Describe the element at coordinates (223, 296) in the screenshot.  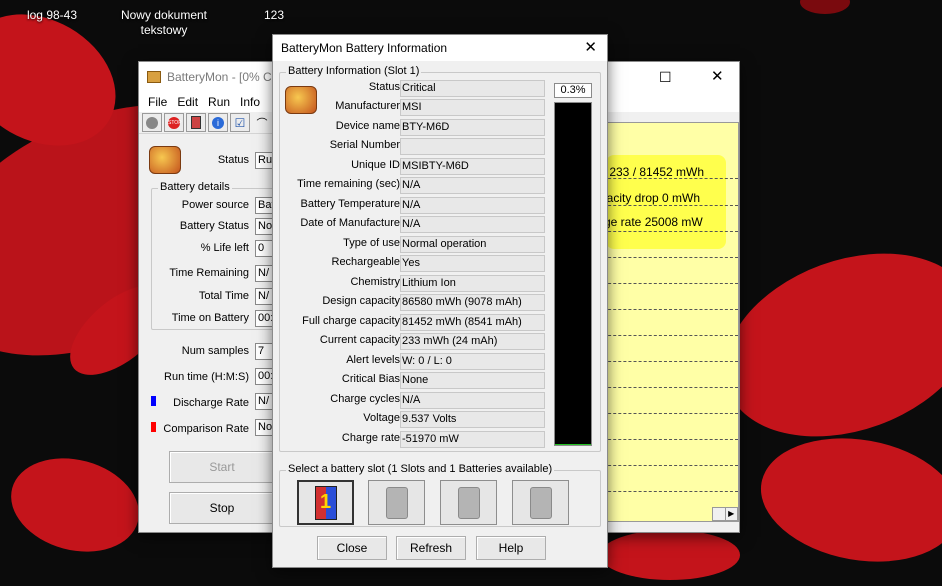
I see `detail-label: Total Time` at that location.